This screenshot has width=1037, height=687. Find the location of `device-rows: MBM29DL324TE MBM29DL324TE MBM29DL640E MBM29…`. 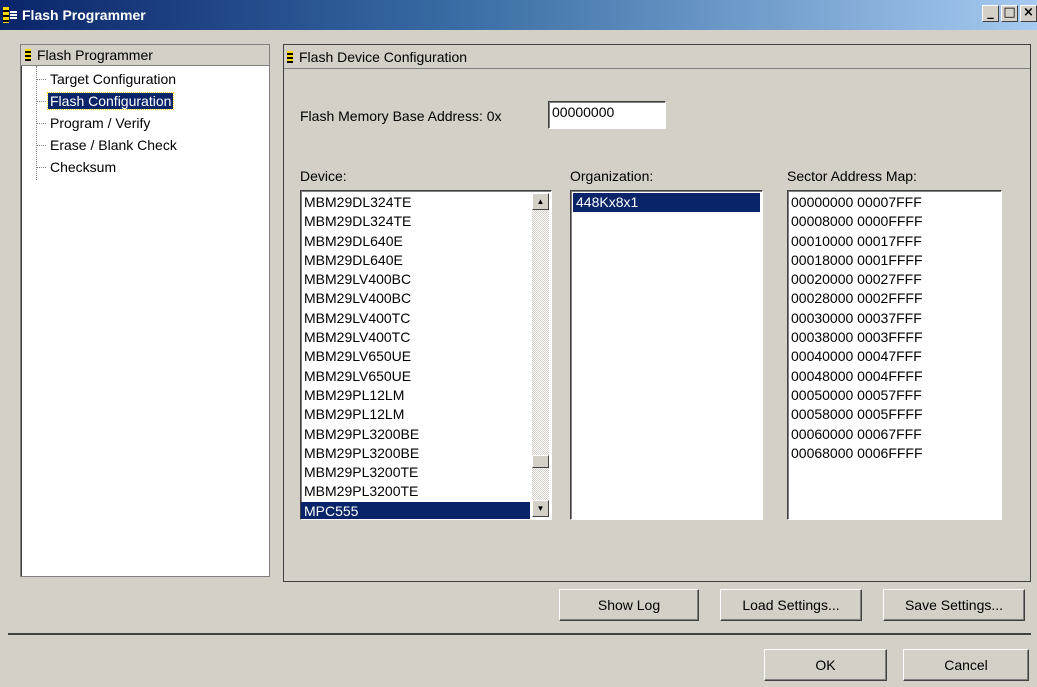

device-rows: MBM29DL324TE MBM29DL324TE MBM29DL640E MBM29… is located at coordinates (415, 355).